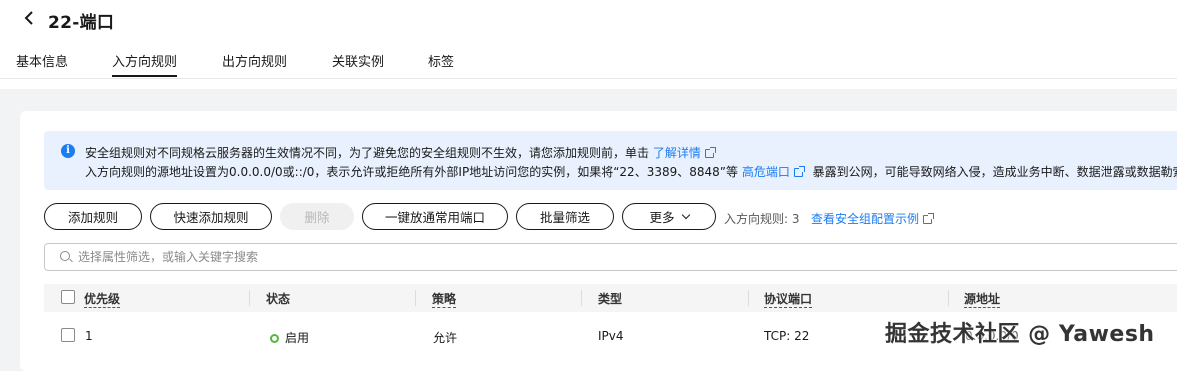 The width and height of the screenshot is (1177, 371). I want to click on table-header: 优先级 状态 策略 类型 协议端口 源地址, so click(610, 298).